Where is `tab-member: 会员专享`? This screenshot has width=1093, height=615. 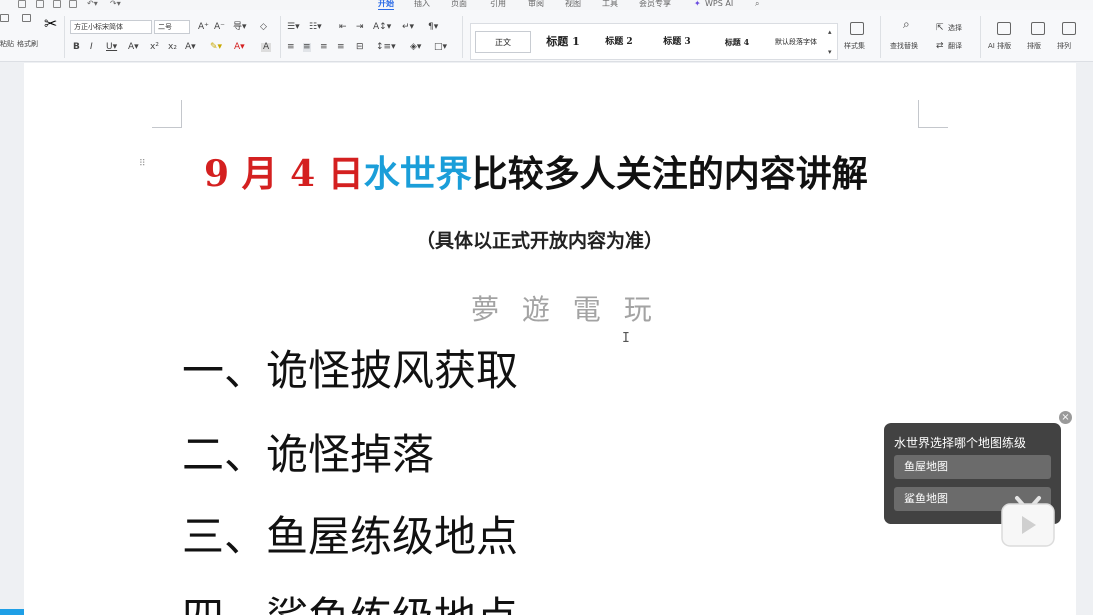 tab-member: 会员专享 is located at coordinates (655, 4).